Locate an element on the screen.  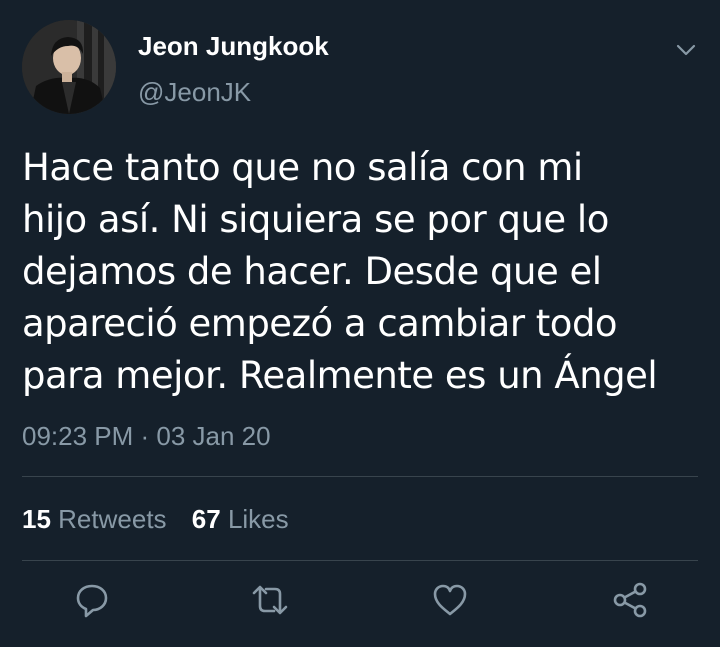
avatar is located at coordinates (69, 67).